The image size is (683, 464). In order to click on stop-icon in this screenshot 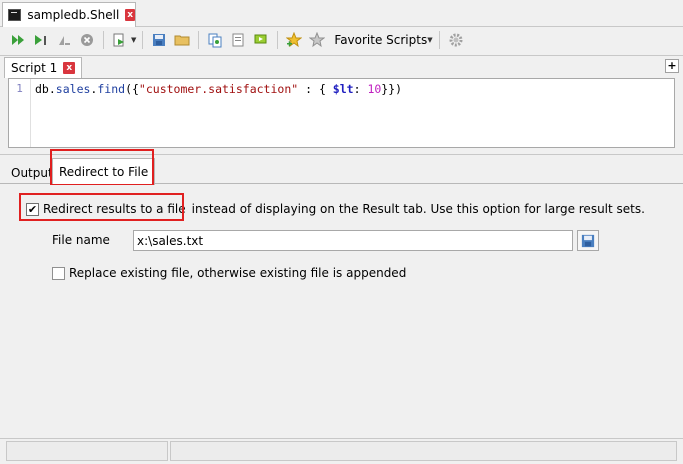, I will do `click(87, 40)`.